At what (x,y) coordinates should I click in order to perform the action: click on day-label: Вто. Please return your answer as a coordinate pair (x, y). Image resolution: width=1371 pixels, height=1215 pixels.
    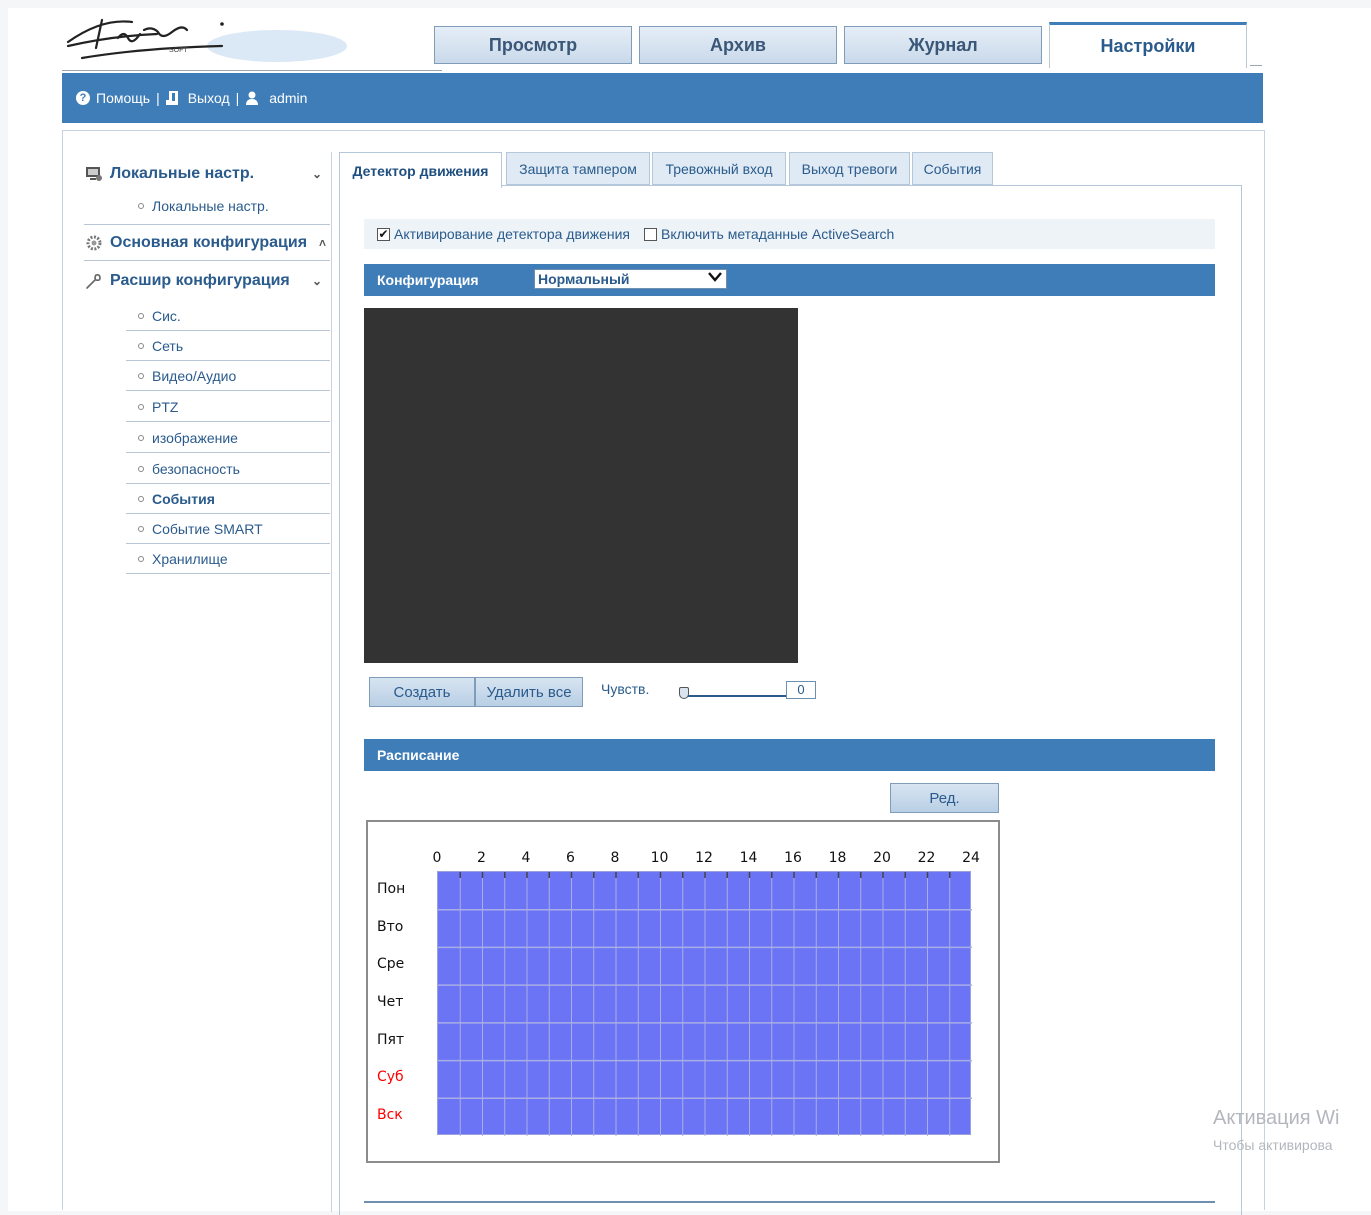
    Looking at the image, I should click on (390, 926).